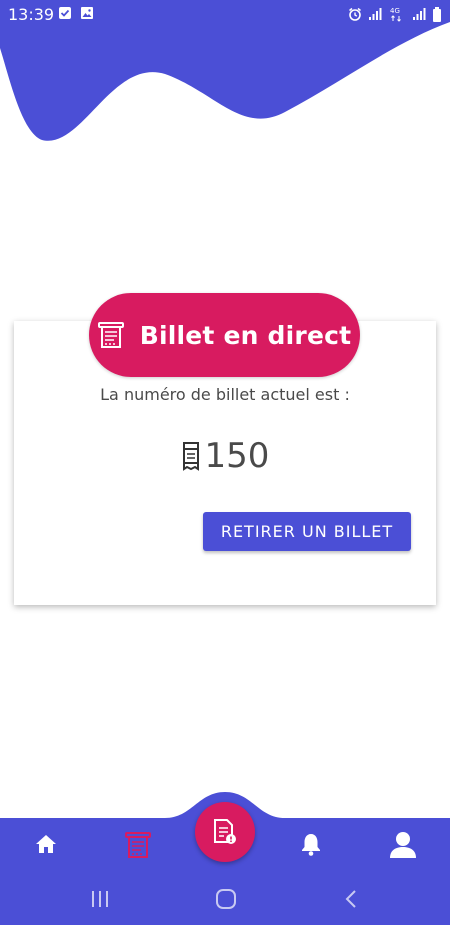 The height and width of the screenshot is (925, 450). I want to click on report-button, so click(225, 832).